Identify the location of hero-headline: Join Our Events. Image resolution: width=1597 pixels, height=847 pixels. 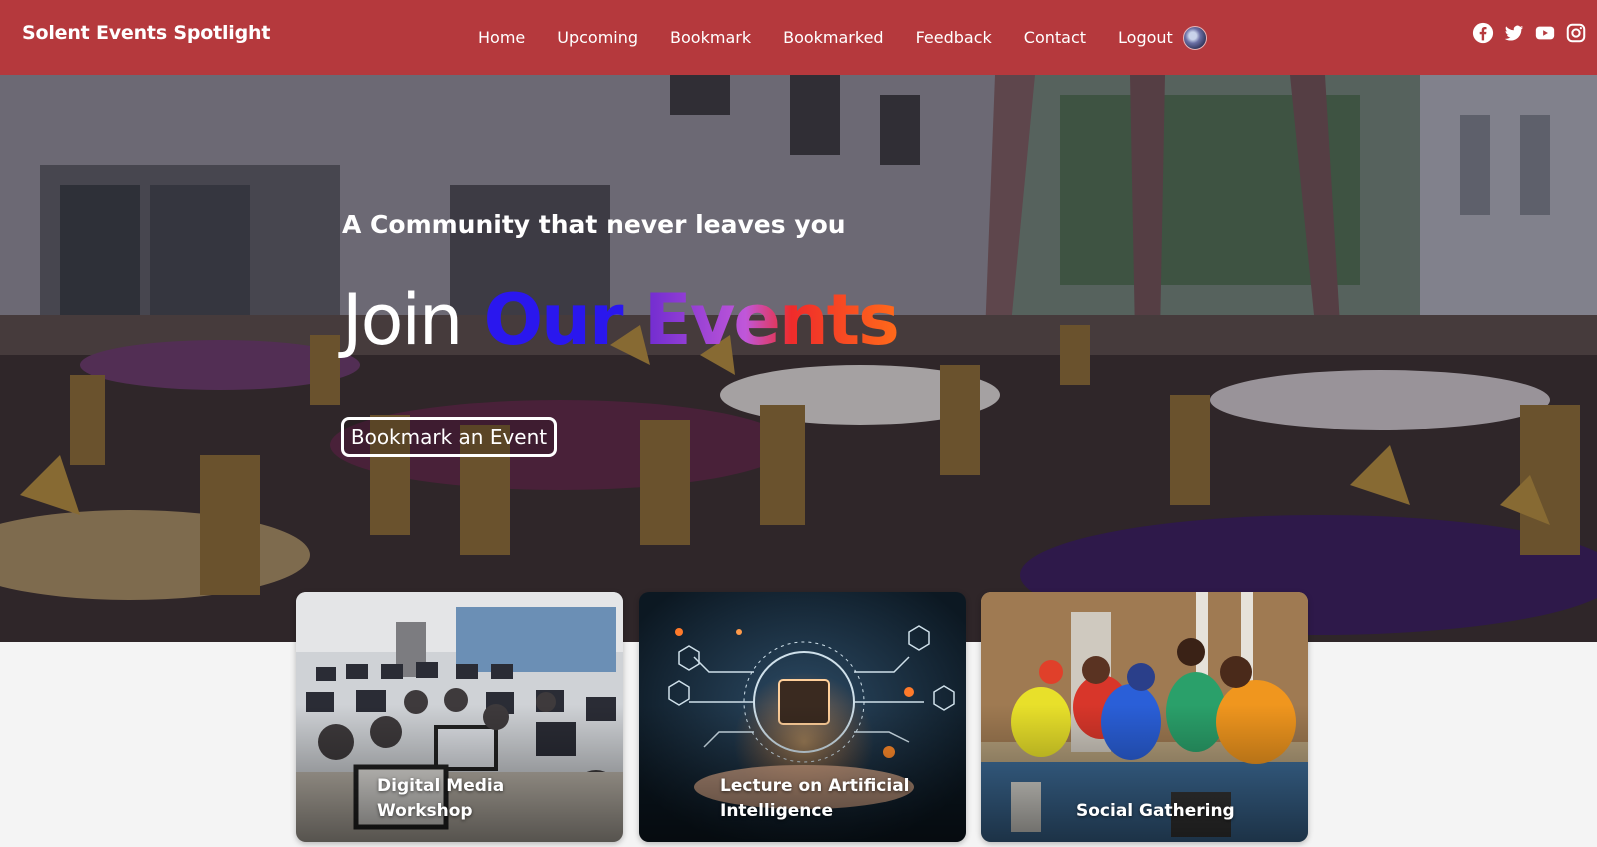
(621, 320).